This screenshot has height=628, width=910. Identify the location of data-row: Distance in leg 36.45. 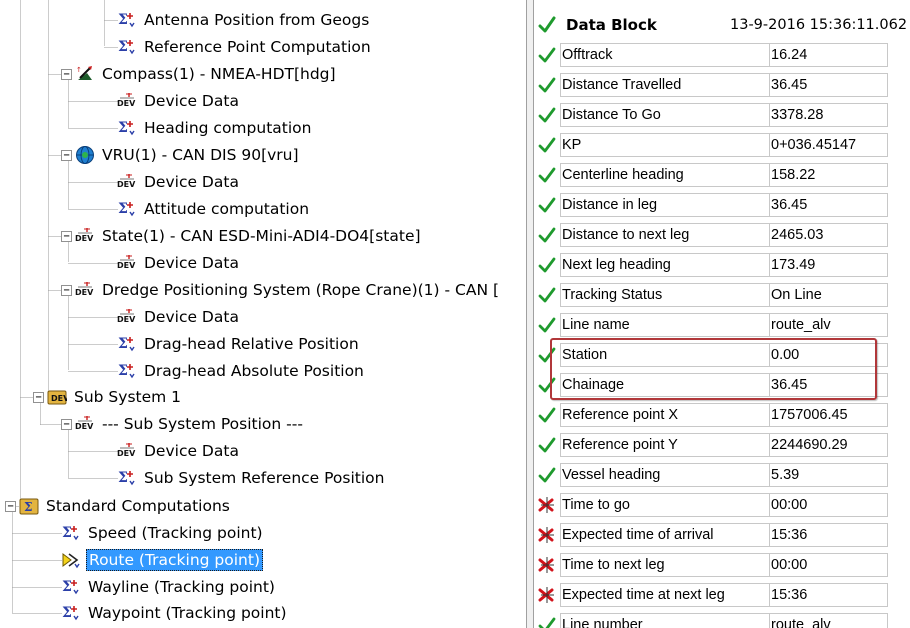
(722, 205).